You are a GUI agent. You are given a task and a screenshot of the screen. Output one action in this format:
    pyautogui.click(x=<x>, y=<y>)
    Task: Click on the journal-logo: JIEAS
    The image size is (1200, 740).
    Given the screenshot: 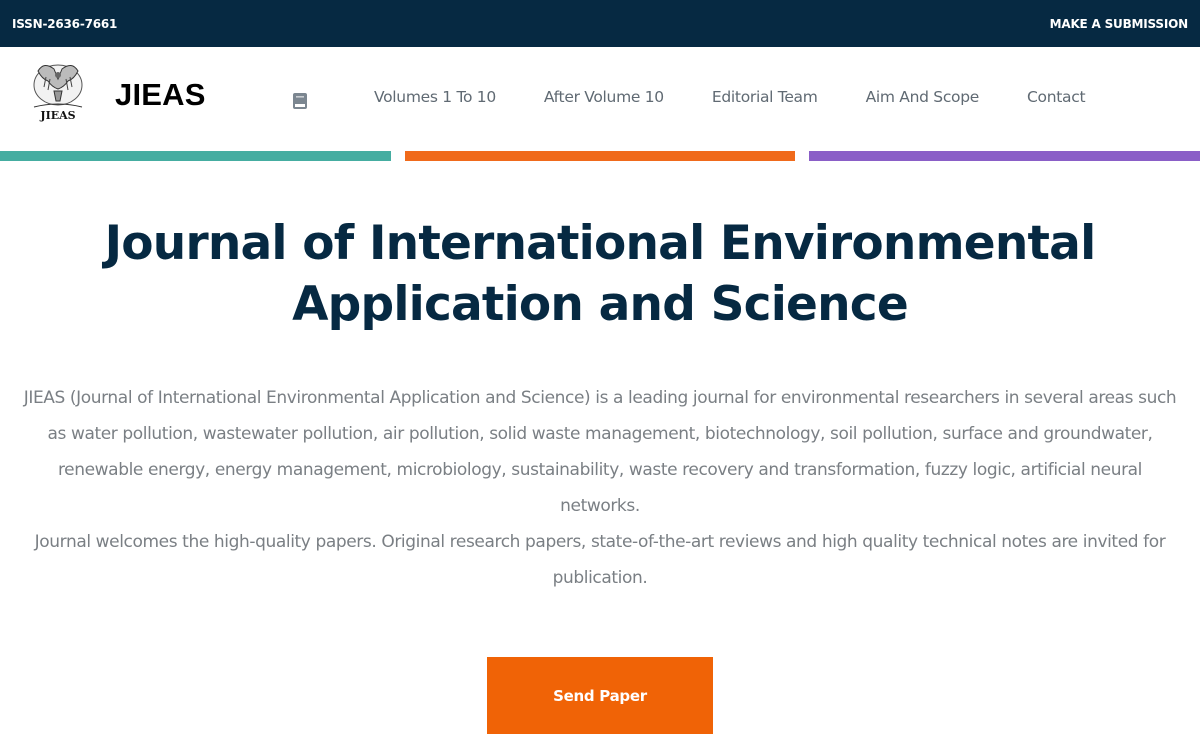 What is the action you would take?
    pyautogui.click(x=58, y=91)
    